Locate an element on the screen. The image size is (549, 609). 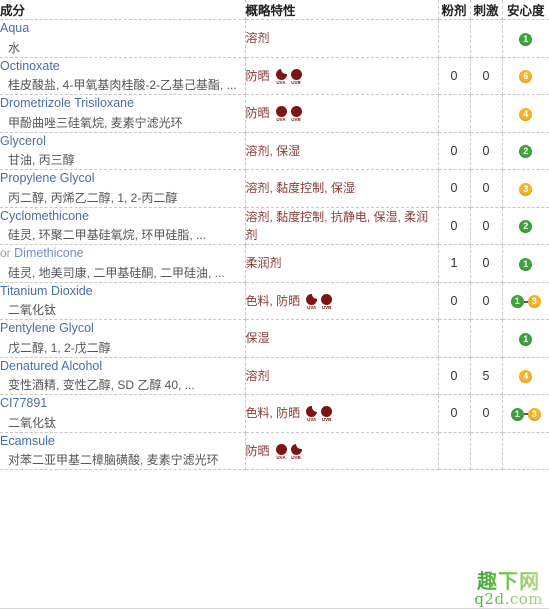
watermark-en-text: q2d.com is located at coordinates (508, 599).